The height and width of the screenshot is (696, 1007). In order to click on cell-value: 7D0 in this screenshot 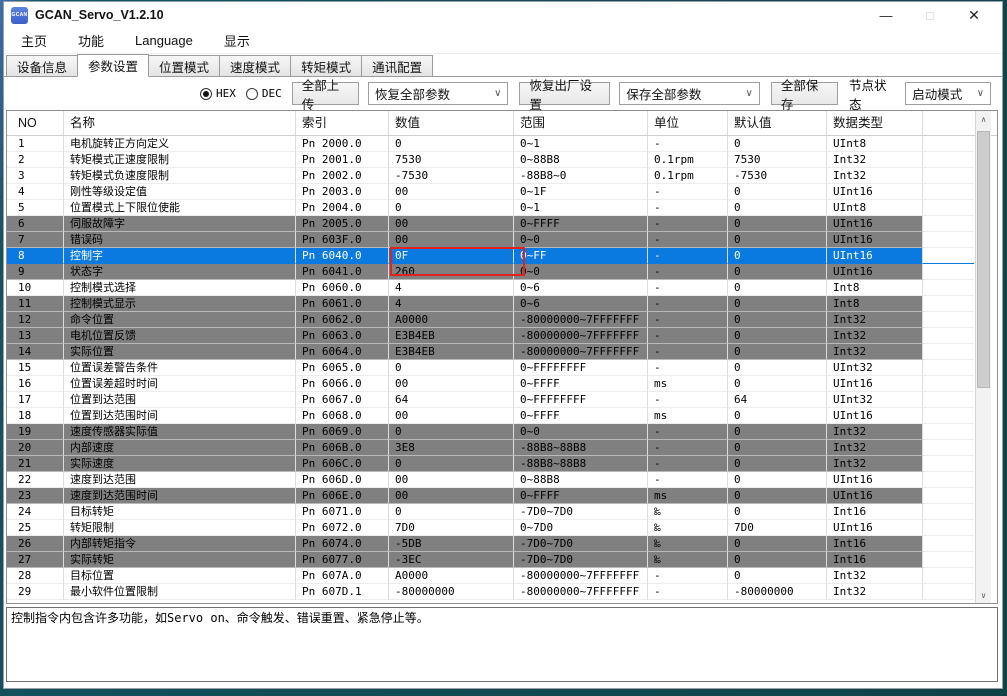, I will do `click(451, 528)`.